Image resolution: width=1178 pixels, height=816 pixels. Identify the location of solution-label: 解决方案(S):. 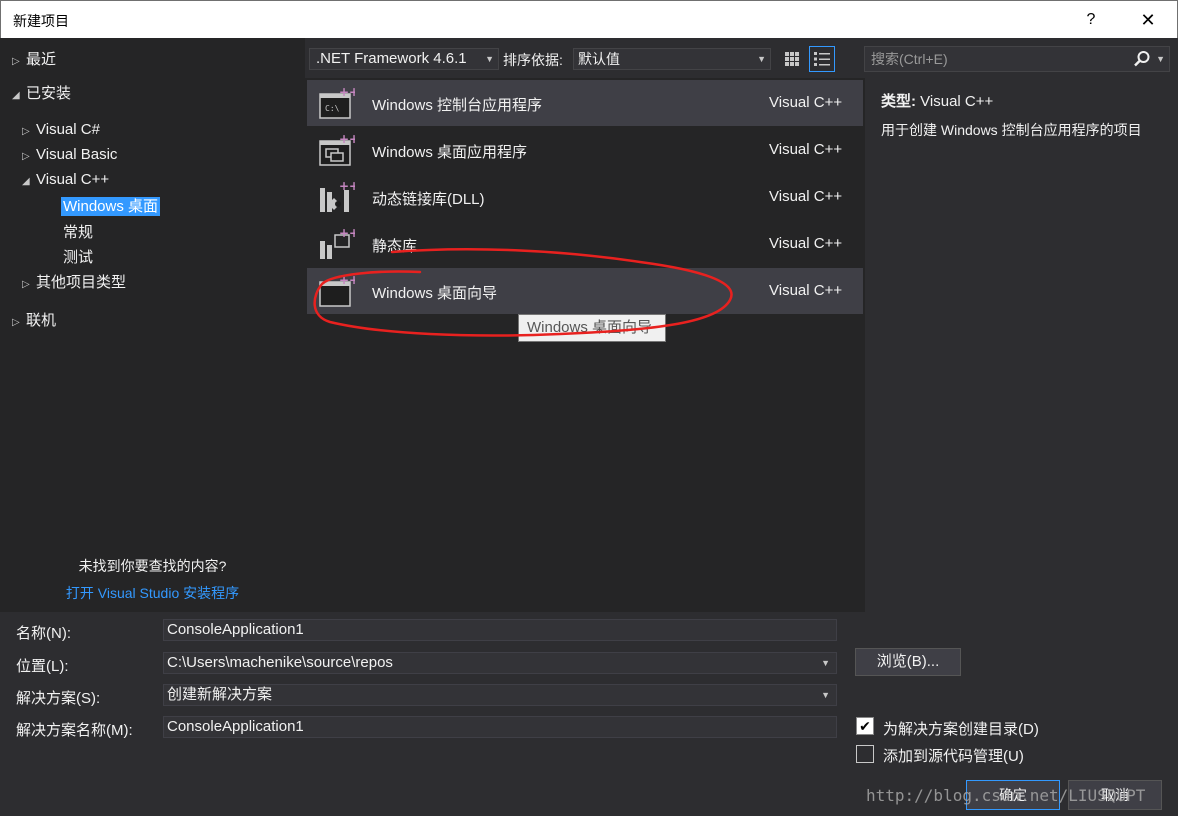
(58, 698).